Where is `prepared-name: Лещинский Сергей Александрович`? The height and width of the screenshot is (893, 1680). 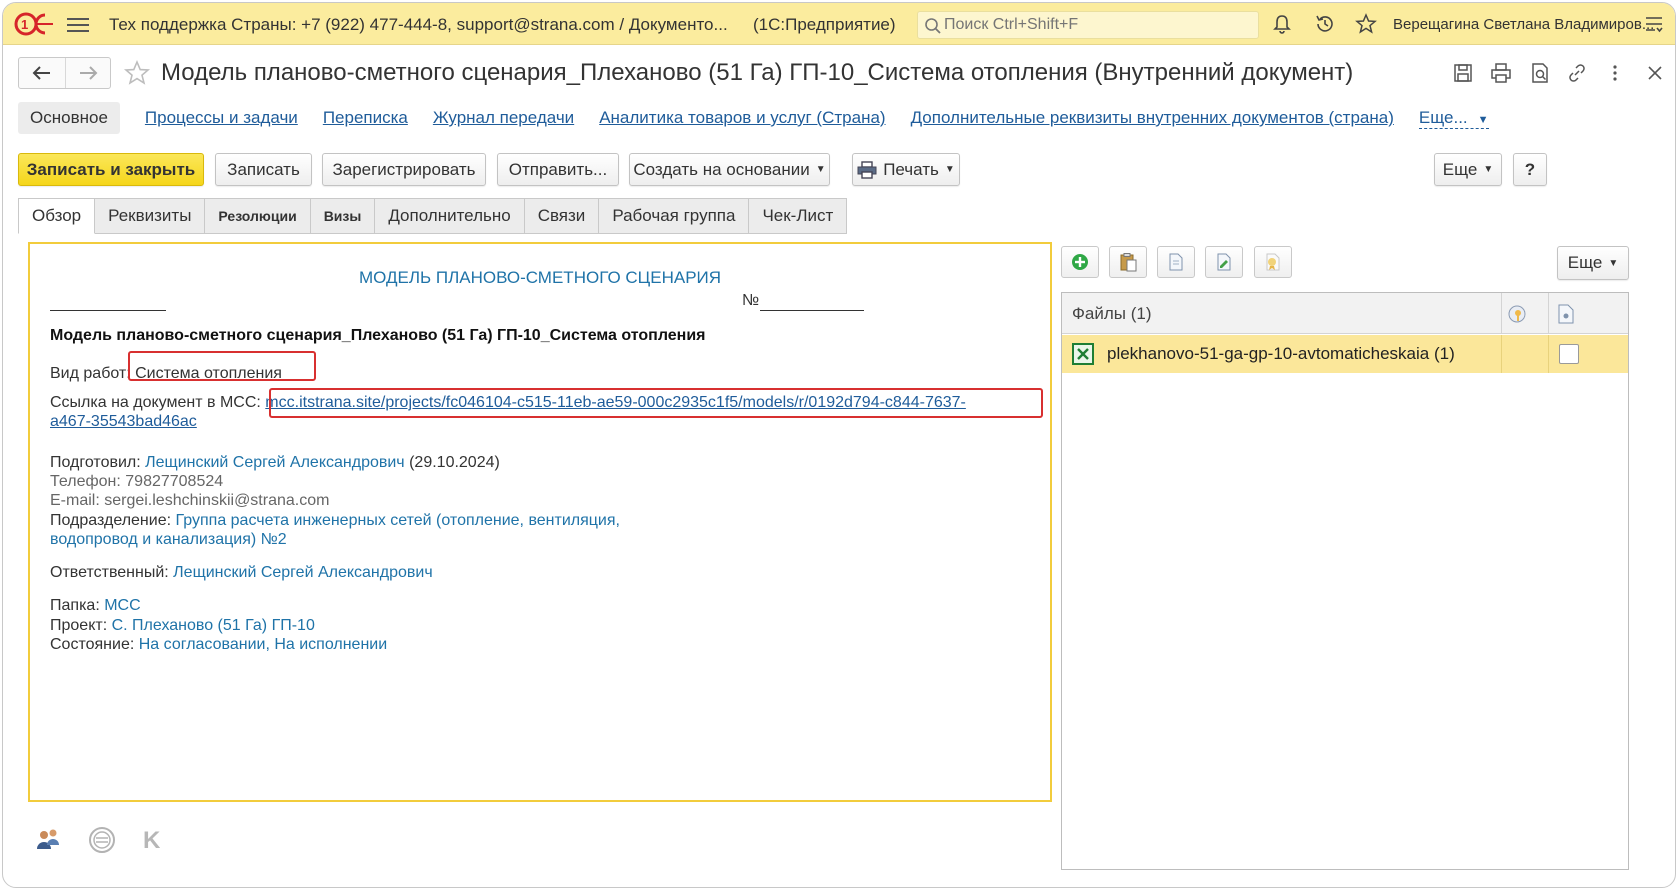
prepared-name: Лещинский Сергей Александрович is located at coordinates (275, 462).